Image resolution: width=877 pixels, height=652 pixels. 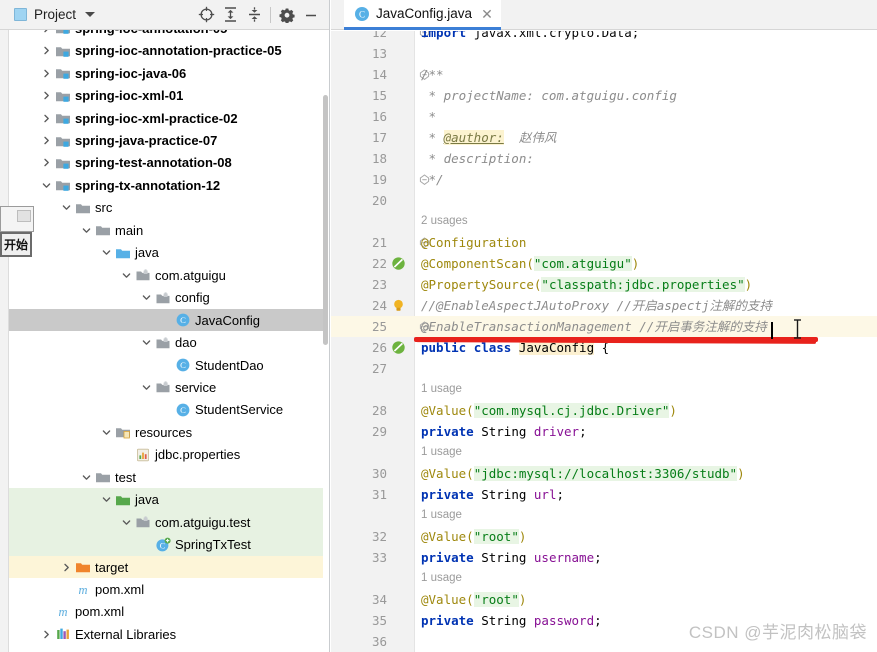 What do you see at coordinates (530, 37) in the screenshot?
I see `code-text: import javax.xml.crypto.Data;` at bounding box center [530, 37].